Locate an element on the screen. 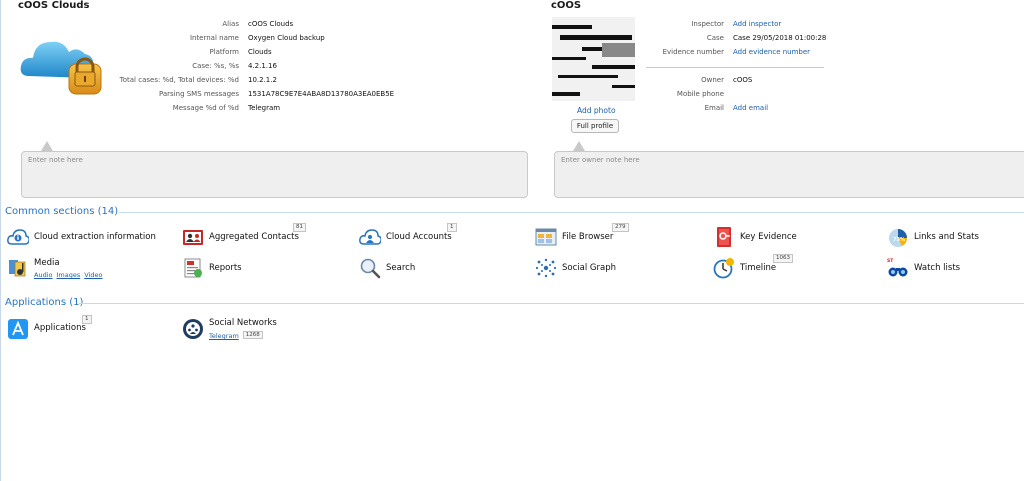  links-stats-icon: 75% is located at coordinates (898, 237).